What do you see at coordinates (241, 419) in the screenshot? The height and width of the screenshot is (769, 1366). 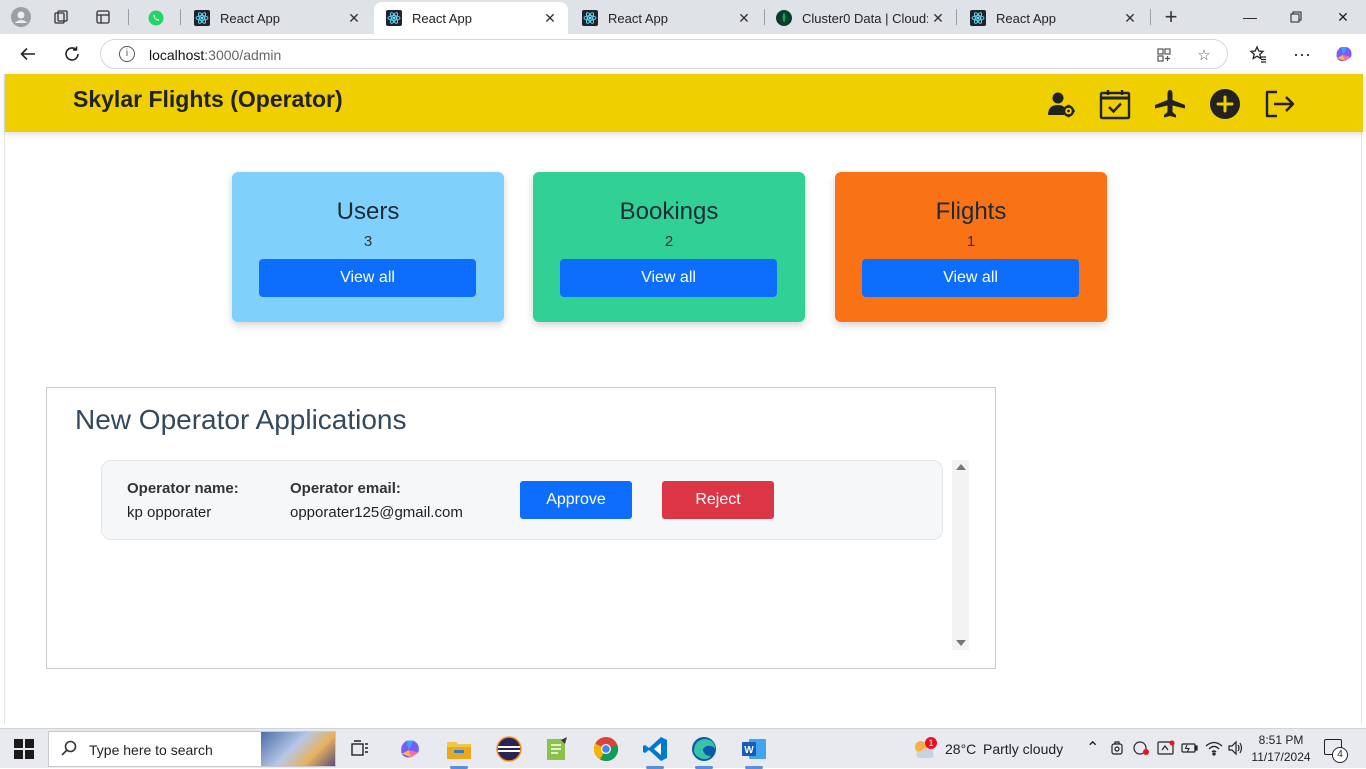 I see `applications-title: New Operator Applications` at bounding box center [241, 419].